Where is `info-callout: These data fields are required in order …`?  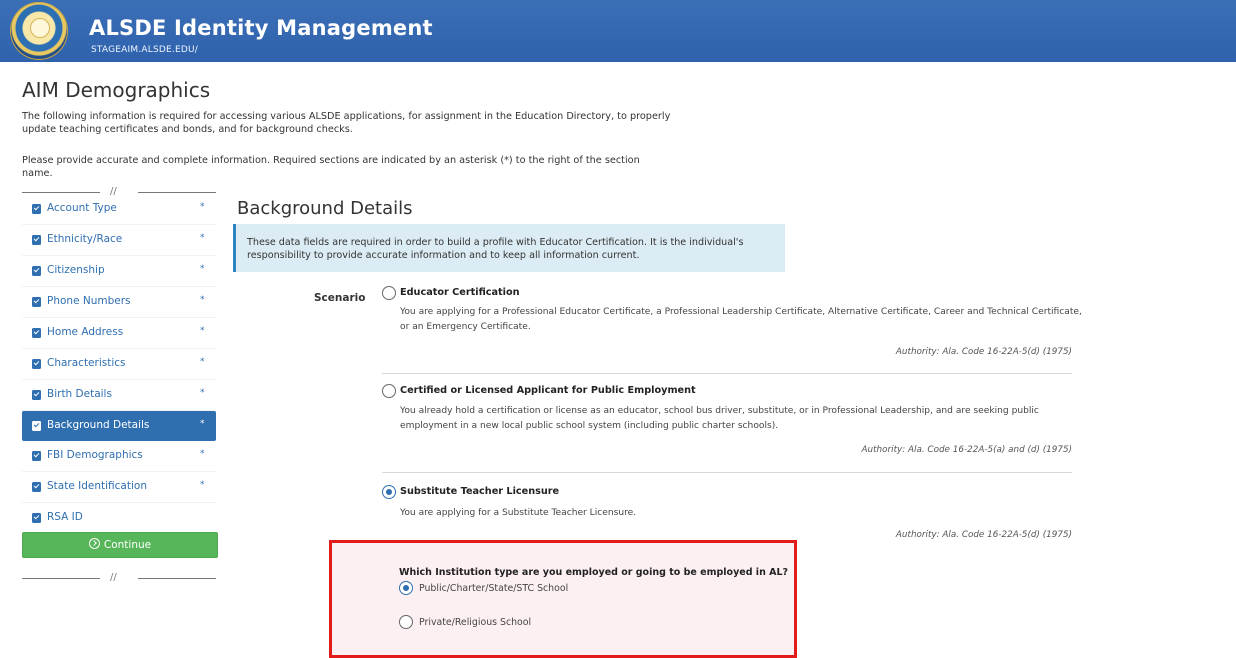
info-callout: These data fields are required in order … is located at coordinates (509, 248).